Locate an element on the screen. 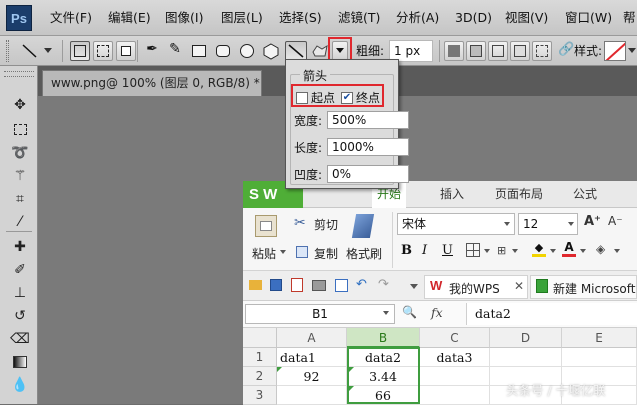 This screenshot has width=637, height=405. font-name-dropdown-icon is located at coordinates (507, 224).